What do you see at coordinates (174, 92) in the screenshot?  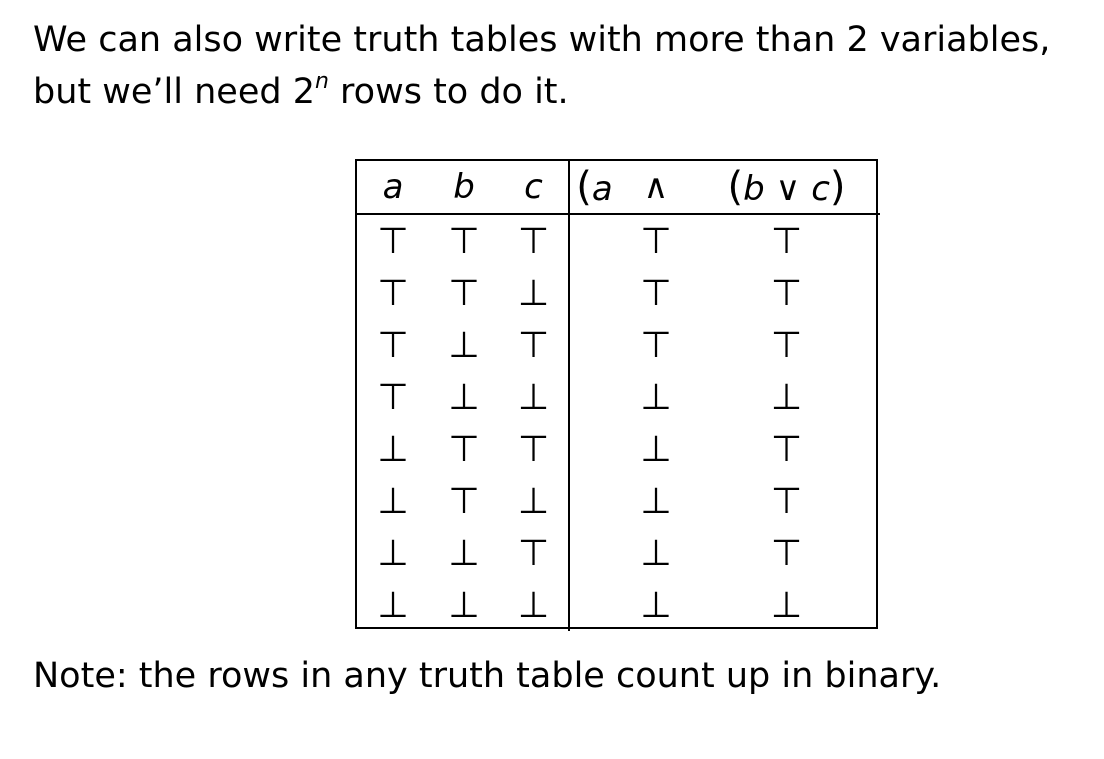 I see `intro-line-2-before: but we’ll need 2` at bounding box center [174, 92].